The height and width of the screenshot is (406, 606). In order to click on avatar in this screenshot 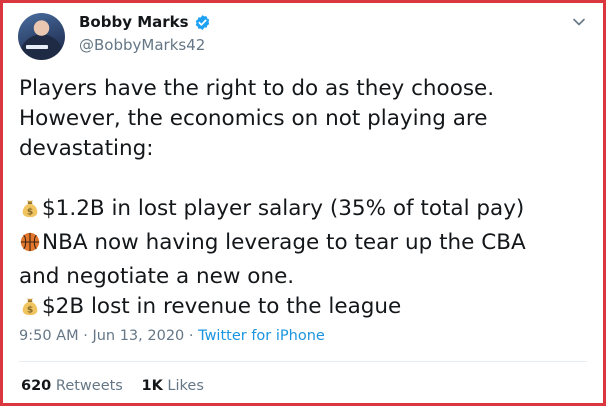, I will do `click(41, 36)`.